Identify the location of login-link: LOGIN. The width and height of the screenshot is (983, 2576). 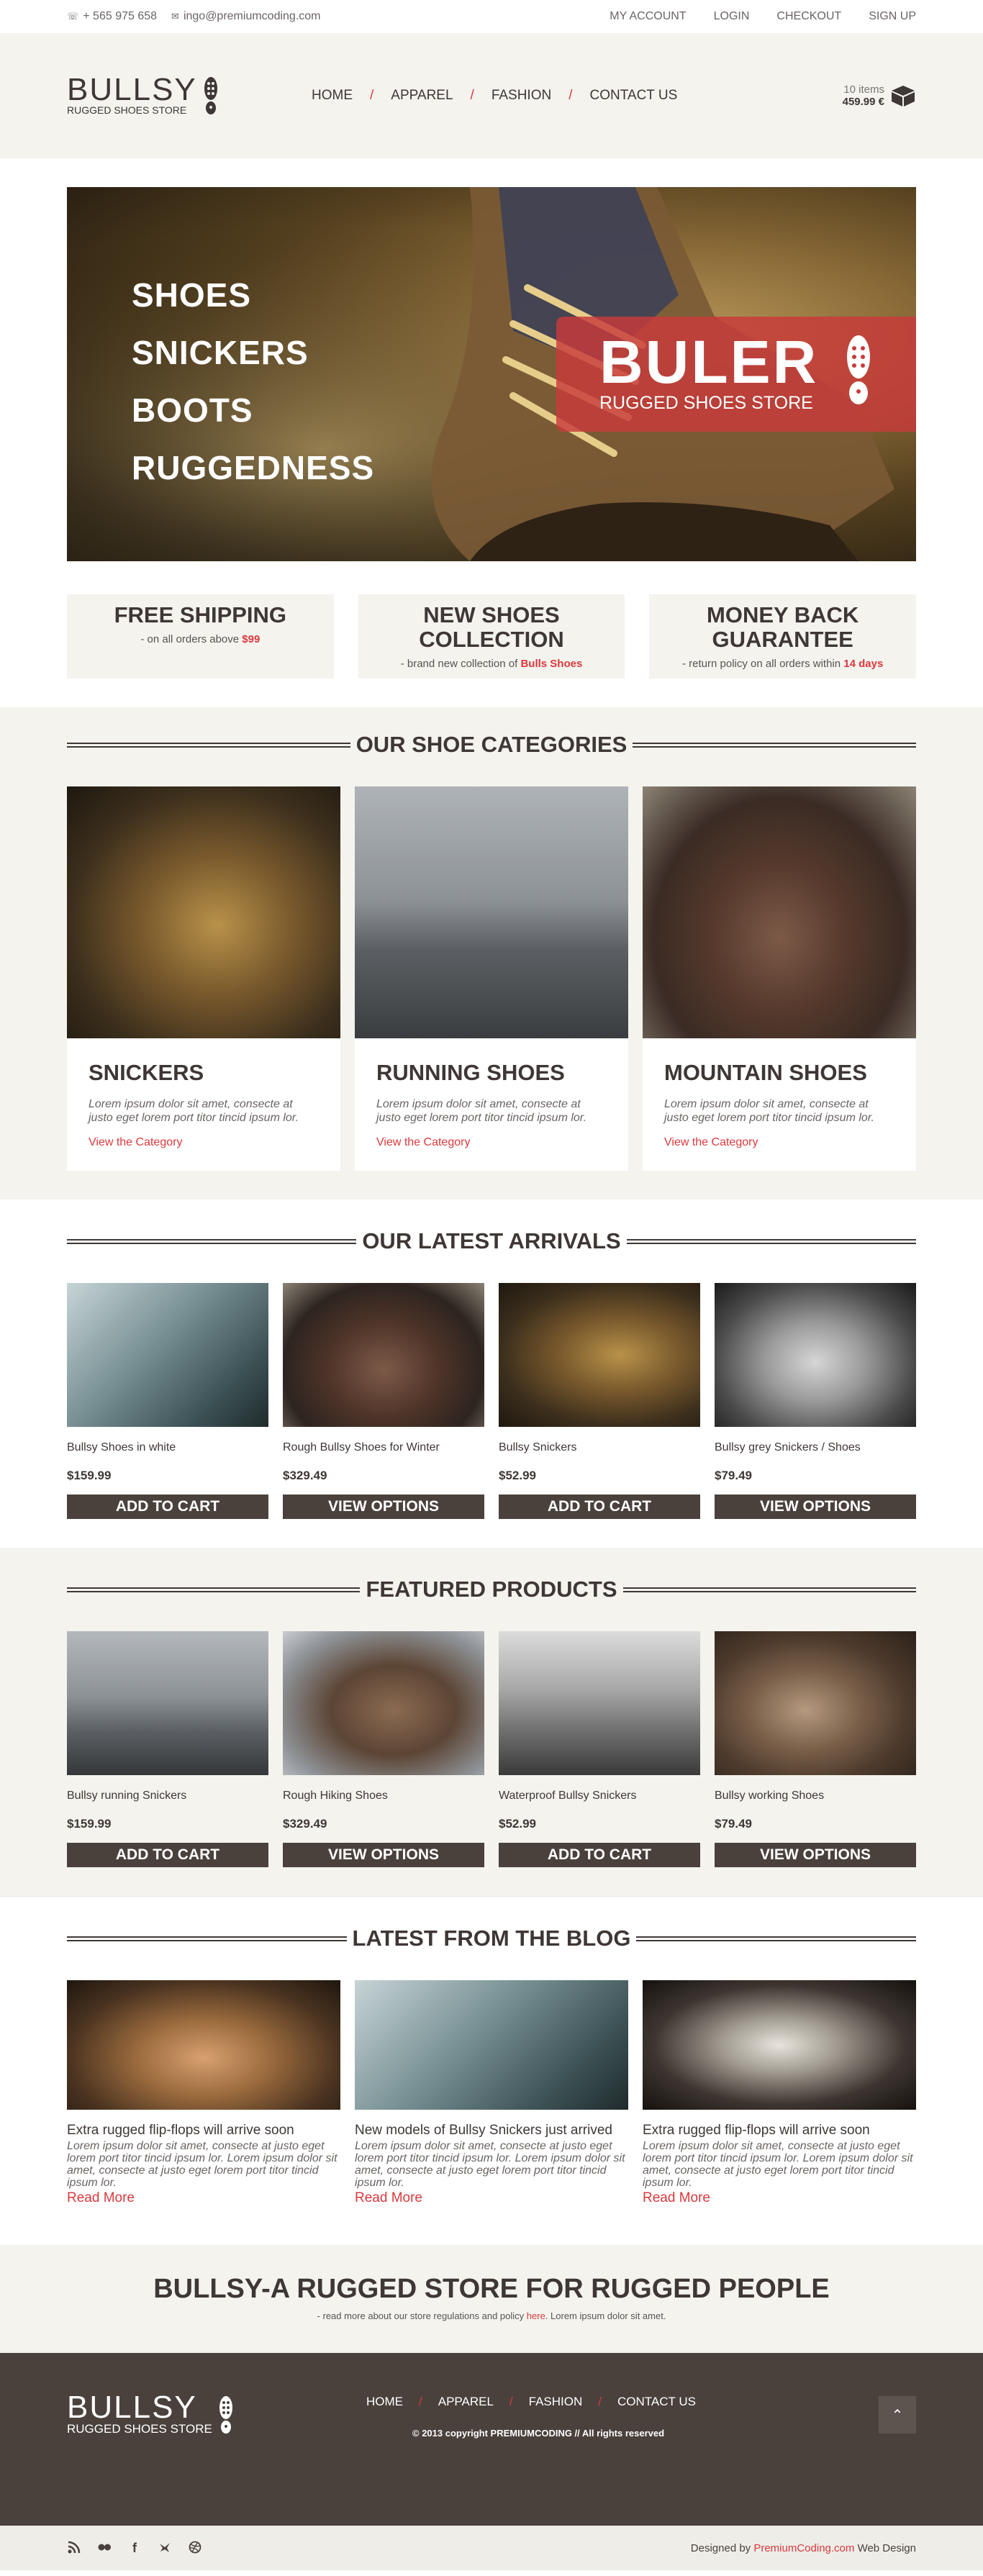
(732, 16).